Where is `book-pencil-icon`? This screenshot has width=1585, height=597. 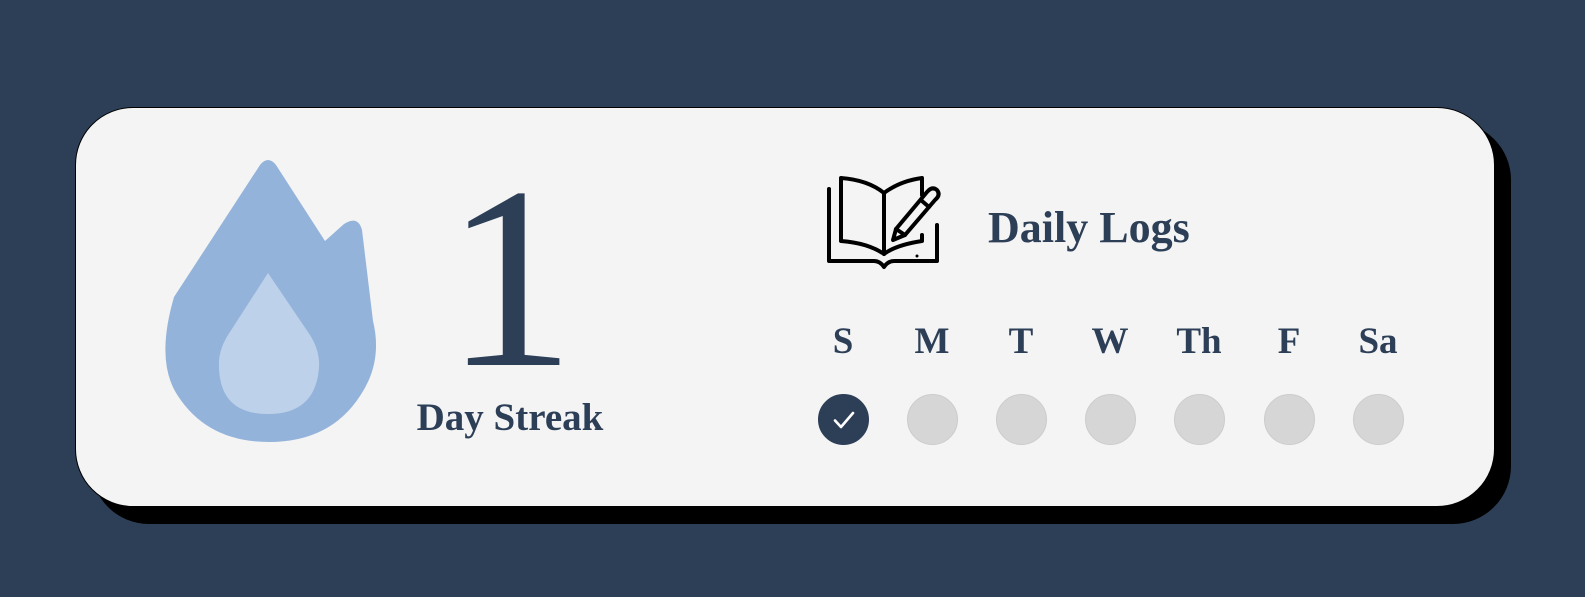
book-pencil-icon is located at coordinates (884, 222).